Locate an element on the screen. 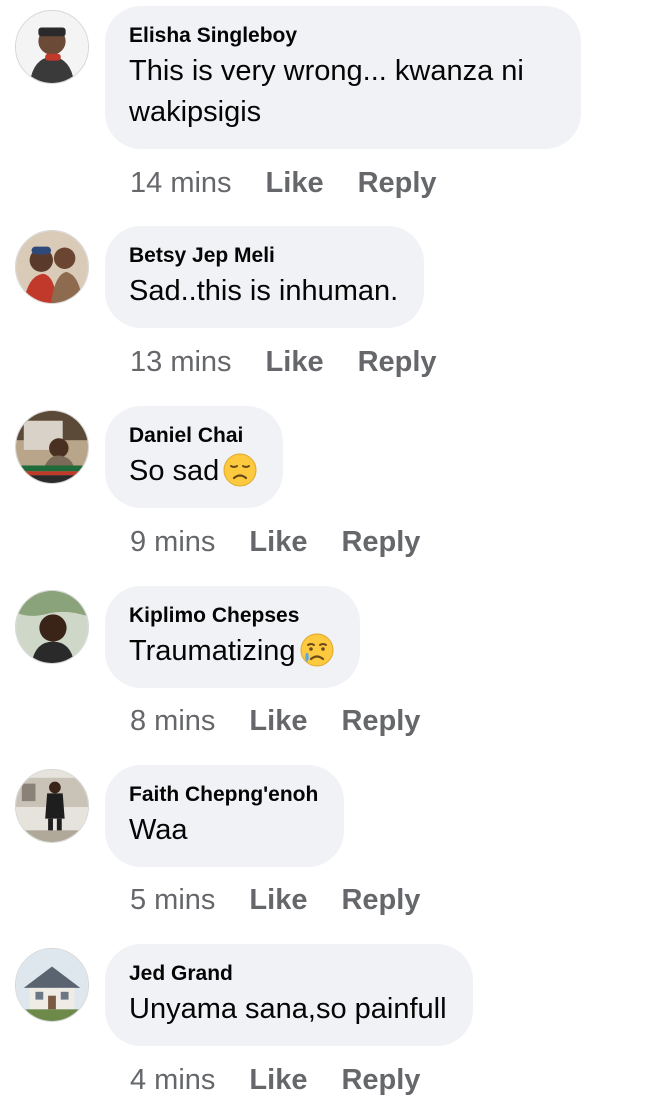 The image size is (672, 1104). comment-bubble: Daniel Chai So sad is located at coordinates (194, 457).